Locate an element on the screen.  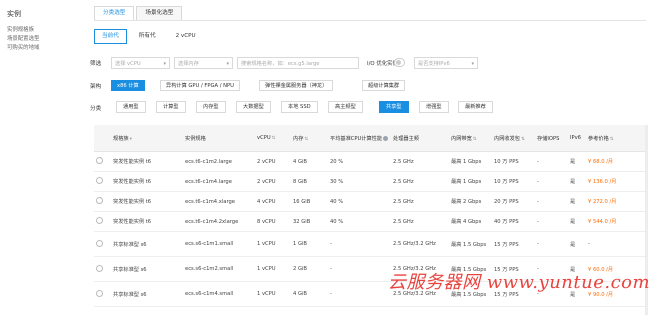
top-tabs: 分类选型 场景化选型 is located at coordinates (139, 13).